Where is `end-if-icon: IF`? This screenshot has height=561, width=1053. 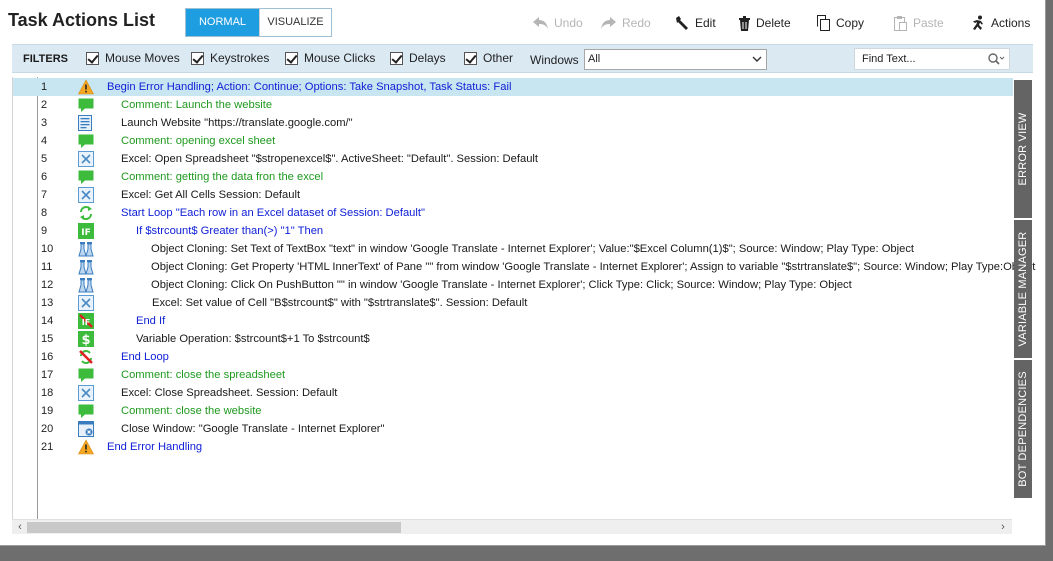 end-if-icon: IF is located at coordinates (86, 321).